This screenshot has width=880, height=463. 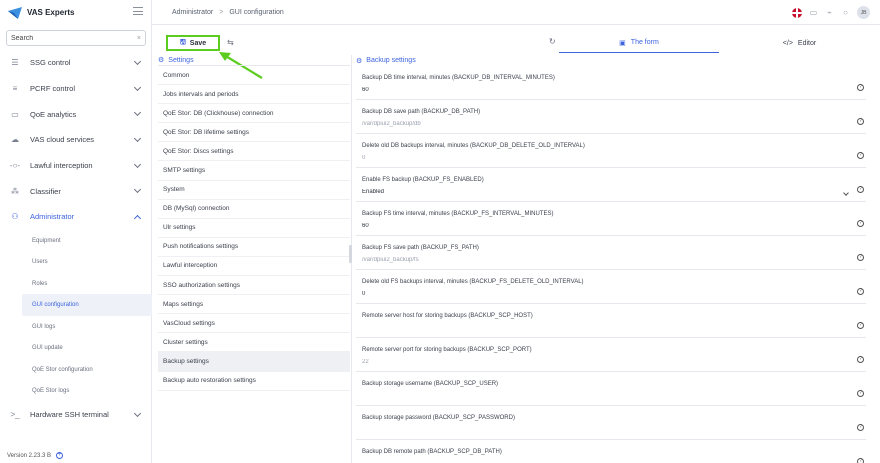 I want to click on settings-item-common: Common, so click(x=254, y=76).